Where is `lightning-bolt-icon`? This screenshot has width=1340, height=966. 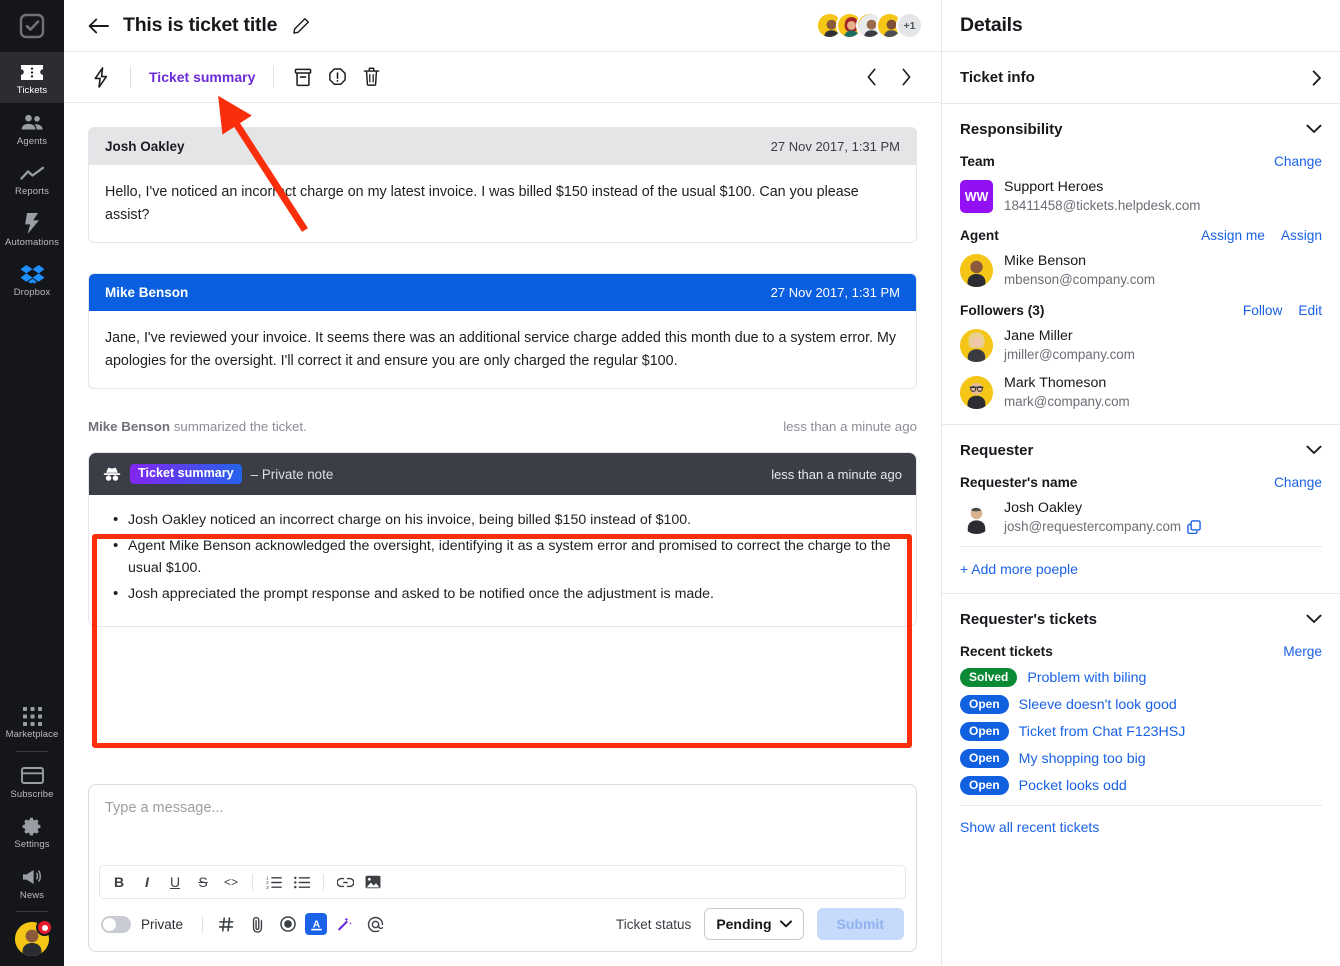 lightning-bolt-icon is located at coordinates (101, 77).